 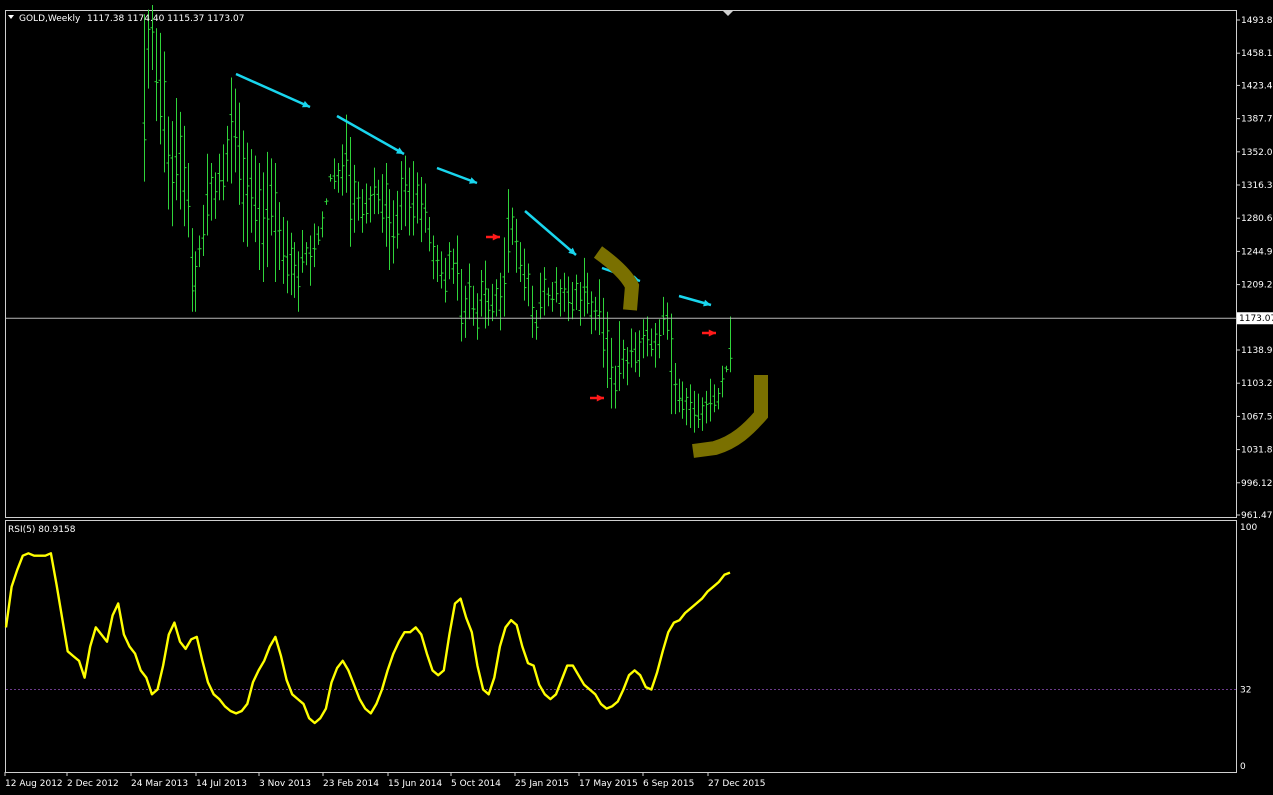 What do you see at coordinates (11, 17) in the screenshot?
I see `dropdown-triangle-icon` at bounding box center [11, 17].